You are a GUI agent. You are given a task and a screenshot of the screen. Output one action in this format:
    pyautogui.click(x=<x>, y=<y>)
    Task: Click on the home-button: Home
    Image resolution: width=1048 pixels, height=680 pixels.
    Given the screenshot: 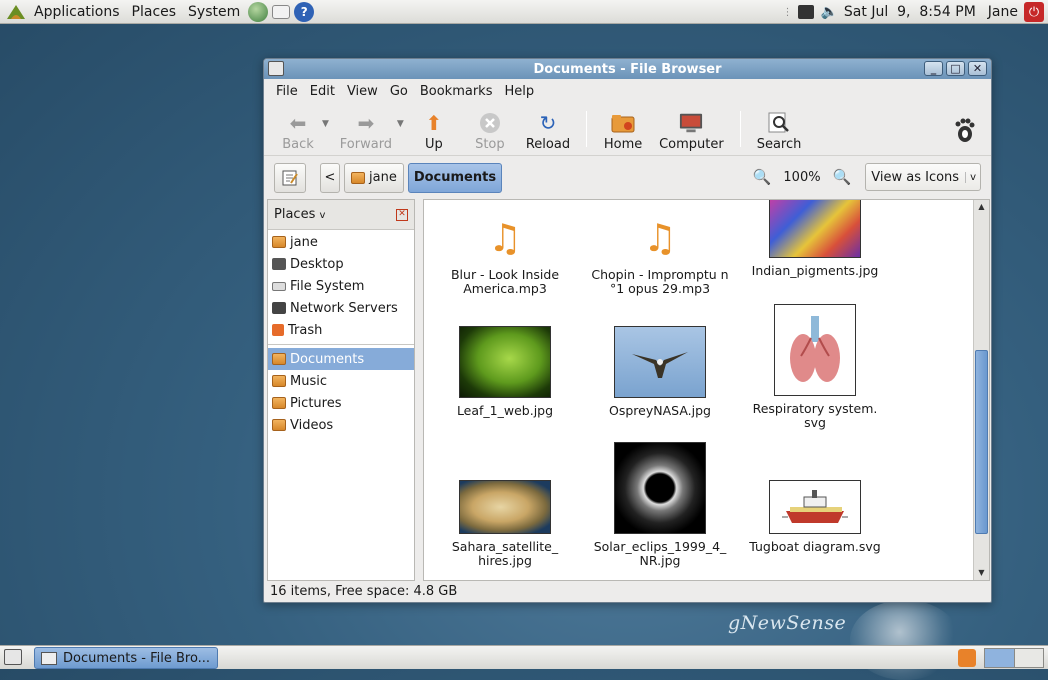 What is the action you would take?
    pyautogui.click(x=623, y=129)
    